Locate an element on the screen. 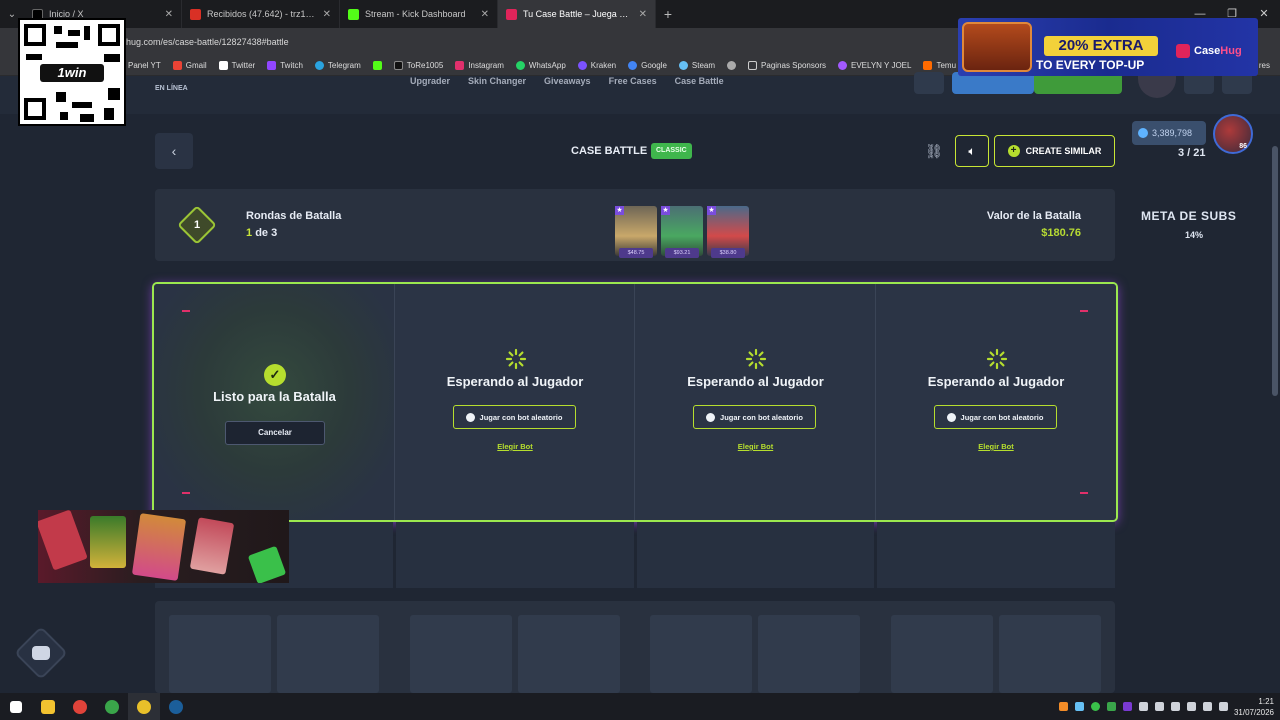  bookmark-folder-sponsors: Paginas Sponsors is located at coordinates (787, 65).